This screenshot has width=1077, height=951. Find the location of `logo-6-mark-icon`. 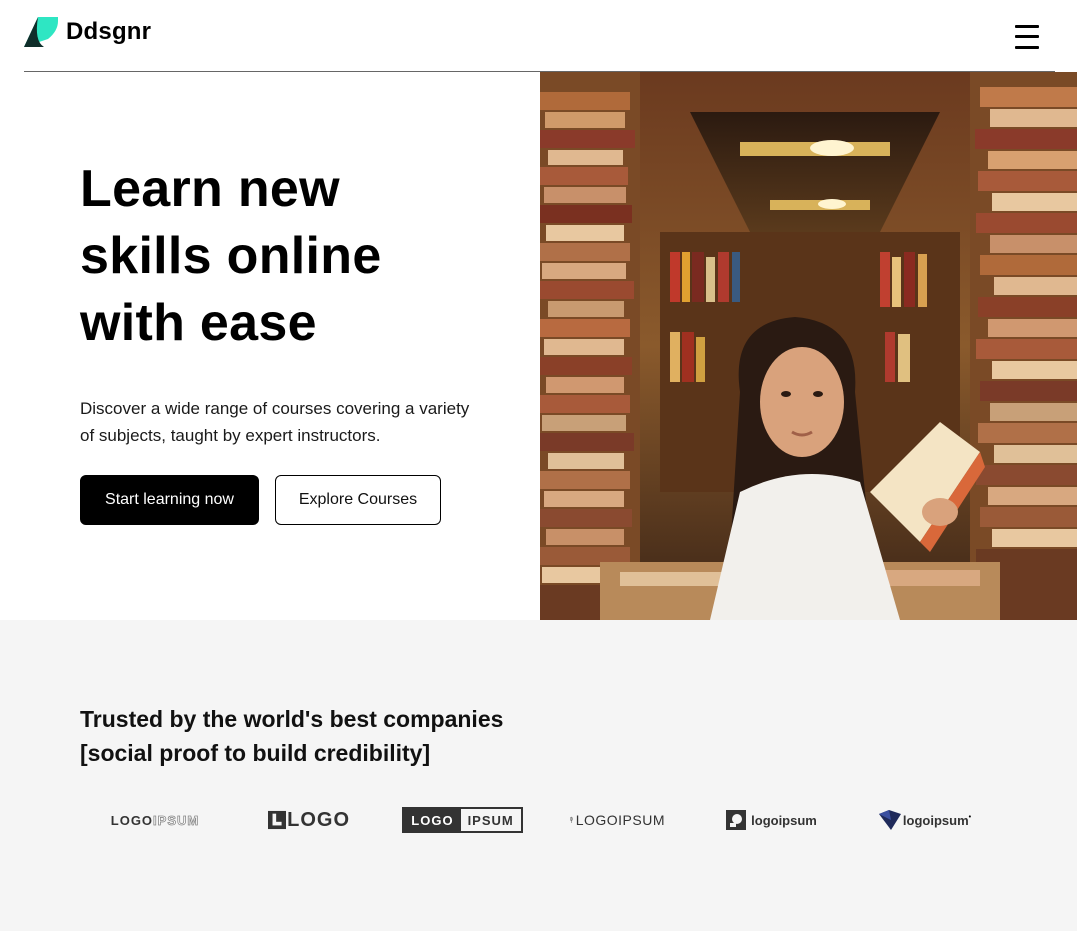

logo-6-mark-icon is located at coordinates (889, 820).